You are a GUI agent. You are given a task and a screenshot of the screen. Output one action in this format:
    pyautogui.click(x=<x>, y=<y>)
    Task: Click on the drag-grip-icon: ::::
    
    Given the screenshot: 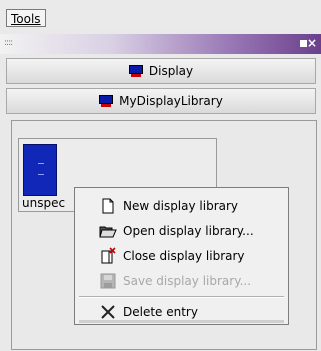 What is the action you would take?
    pyautogui.click(x=8, y=43)
    